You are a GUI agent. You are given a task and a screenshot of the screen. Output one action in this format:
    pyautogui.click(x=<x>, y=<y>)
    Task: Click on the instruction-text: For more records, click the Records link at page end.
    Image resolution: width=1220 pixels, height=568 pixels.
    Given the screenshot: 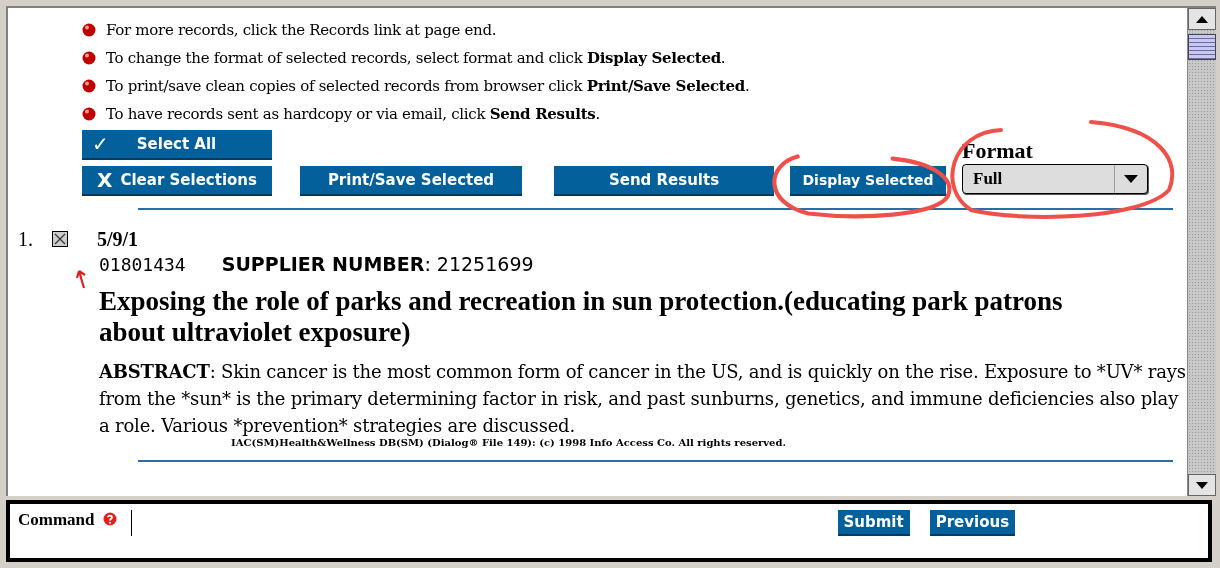 What is the action you would take?
    pyautogui.click(x=301, y=30)
    